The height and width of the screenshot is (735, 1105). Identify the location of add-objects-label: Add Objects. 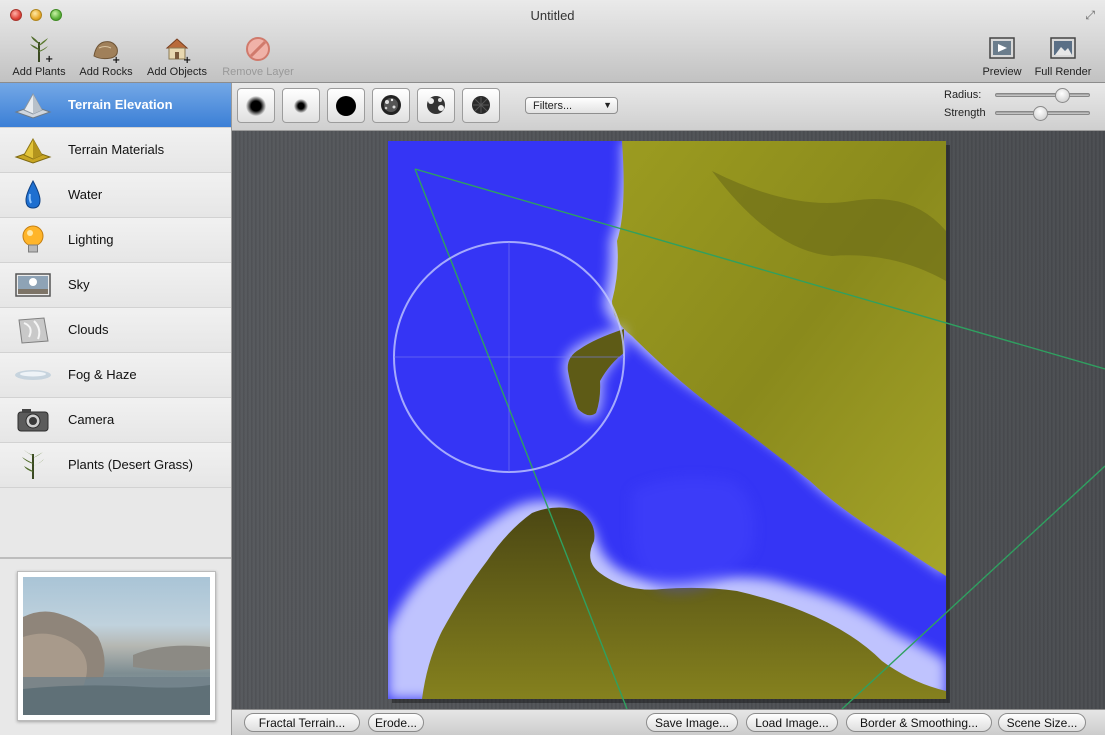
(177, 72).